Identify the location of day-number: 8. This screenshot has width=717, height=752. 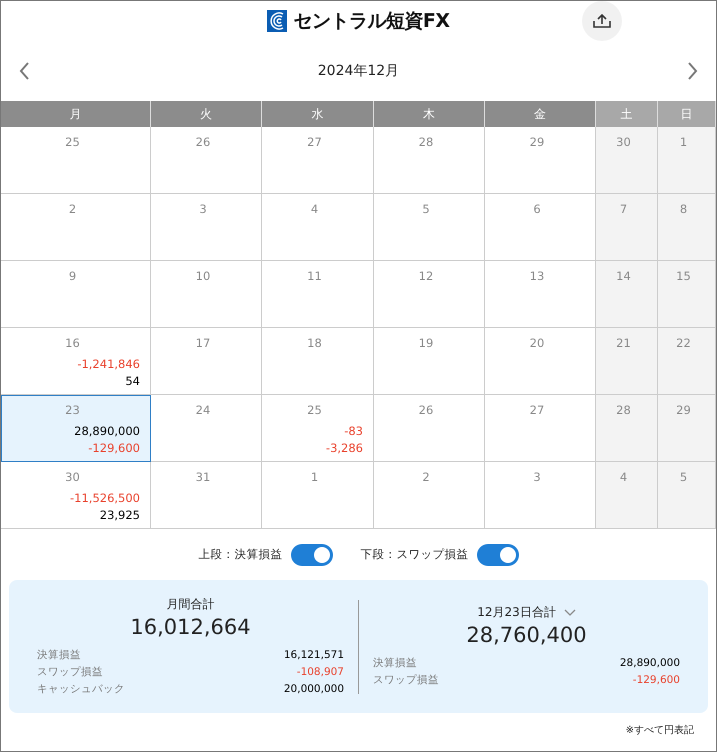
(684, 209).